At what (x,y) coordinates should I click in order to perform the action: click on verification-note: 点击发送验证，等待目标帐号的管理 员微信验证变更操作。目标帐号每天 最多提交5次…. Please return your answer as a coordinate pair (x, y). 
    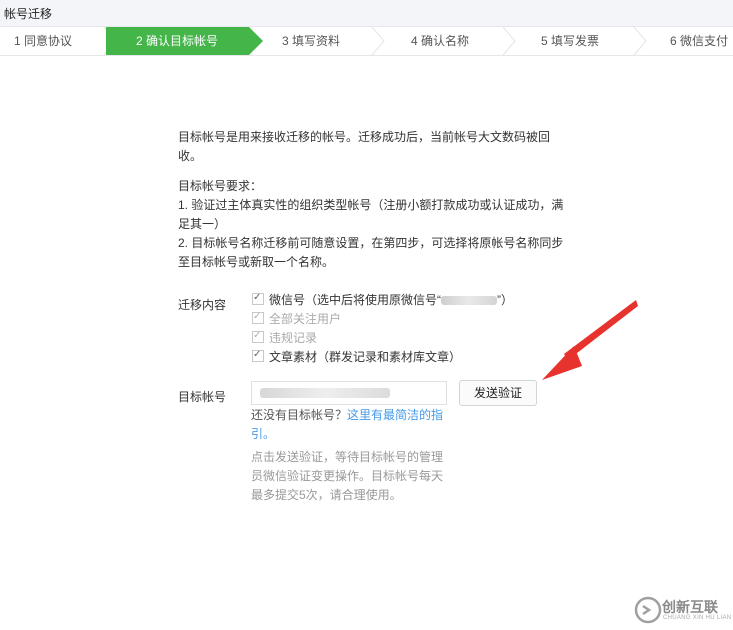
    Looking at the image, I should click on (349, 476).